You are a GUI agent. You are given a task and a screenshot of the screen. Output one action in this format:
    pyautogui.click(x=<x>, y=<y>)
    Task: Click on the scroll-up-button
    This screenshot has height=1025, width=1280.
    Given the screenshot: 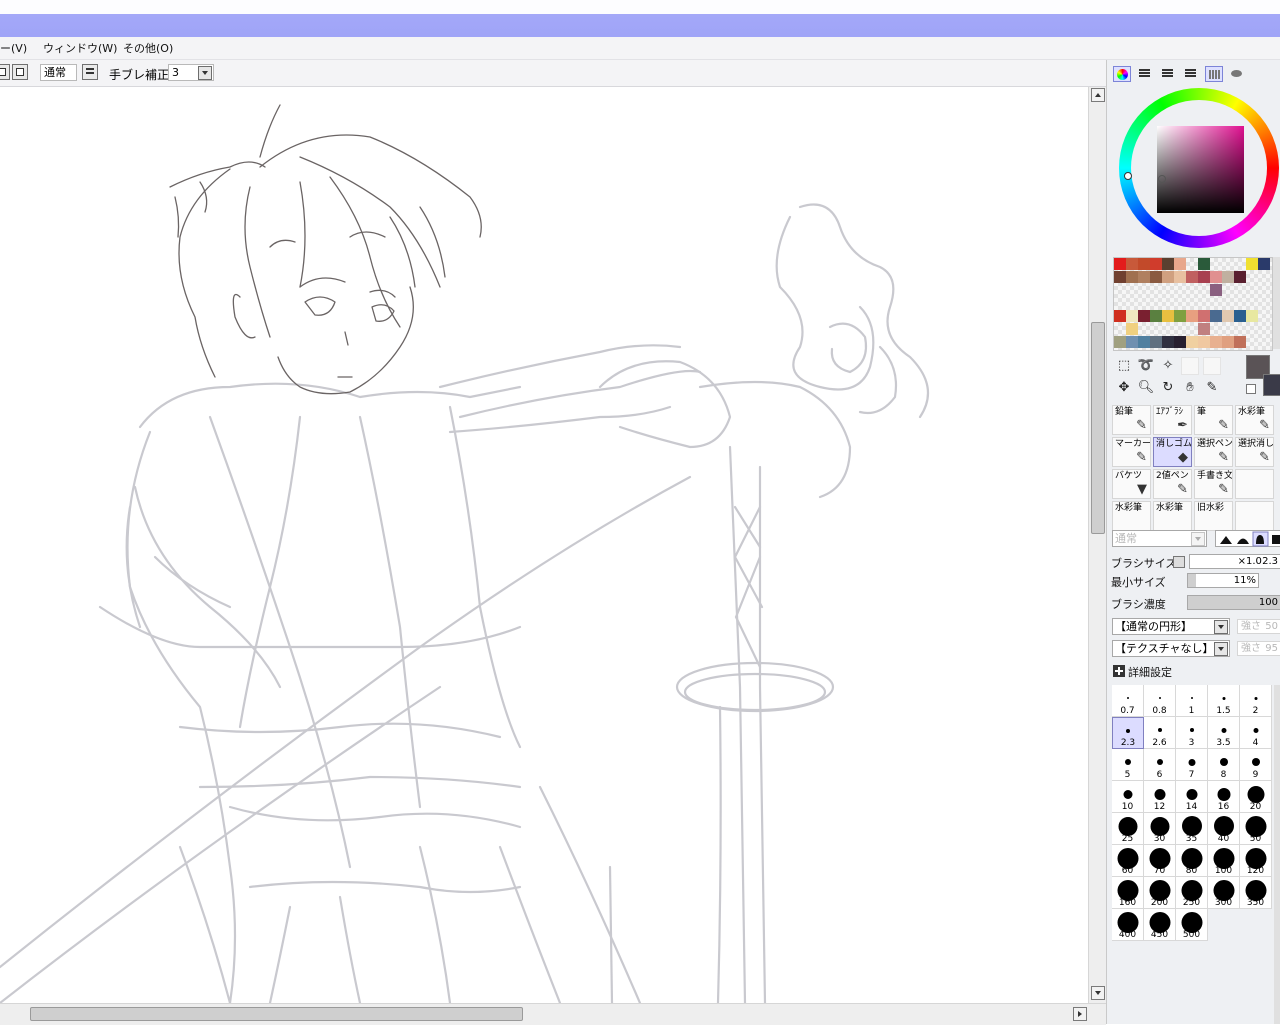 What is the action you would take?
    pyautogui.click(x=1098, y=95)
    